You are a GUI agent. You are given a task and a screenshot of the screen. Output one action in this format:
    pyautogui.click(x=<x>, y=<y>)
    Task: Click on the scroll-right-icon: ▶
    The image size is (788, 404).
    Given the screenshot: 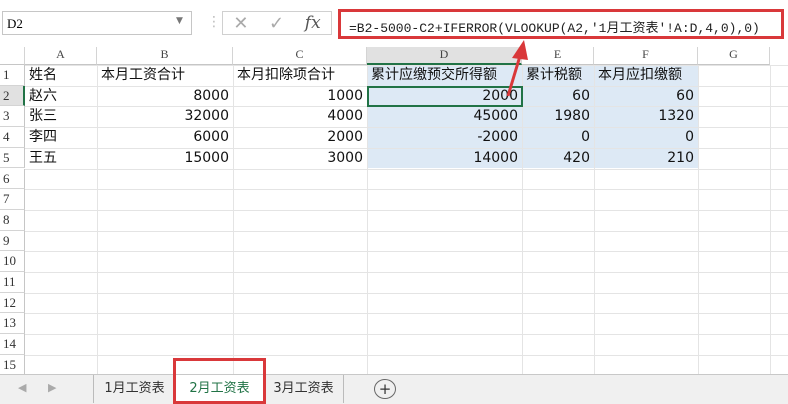 What is the action you would take?
    pyautogui.click(x=52, y=387)
    